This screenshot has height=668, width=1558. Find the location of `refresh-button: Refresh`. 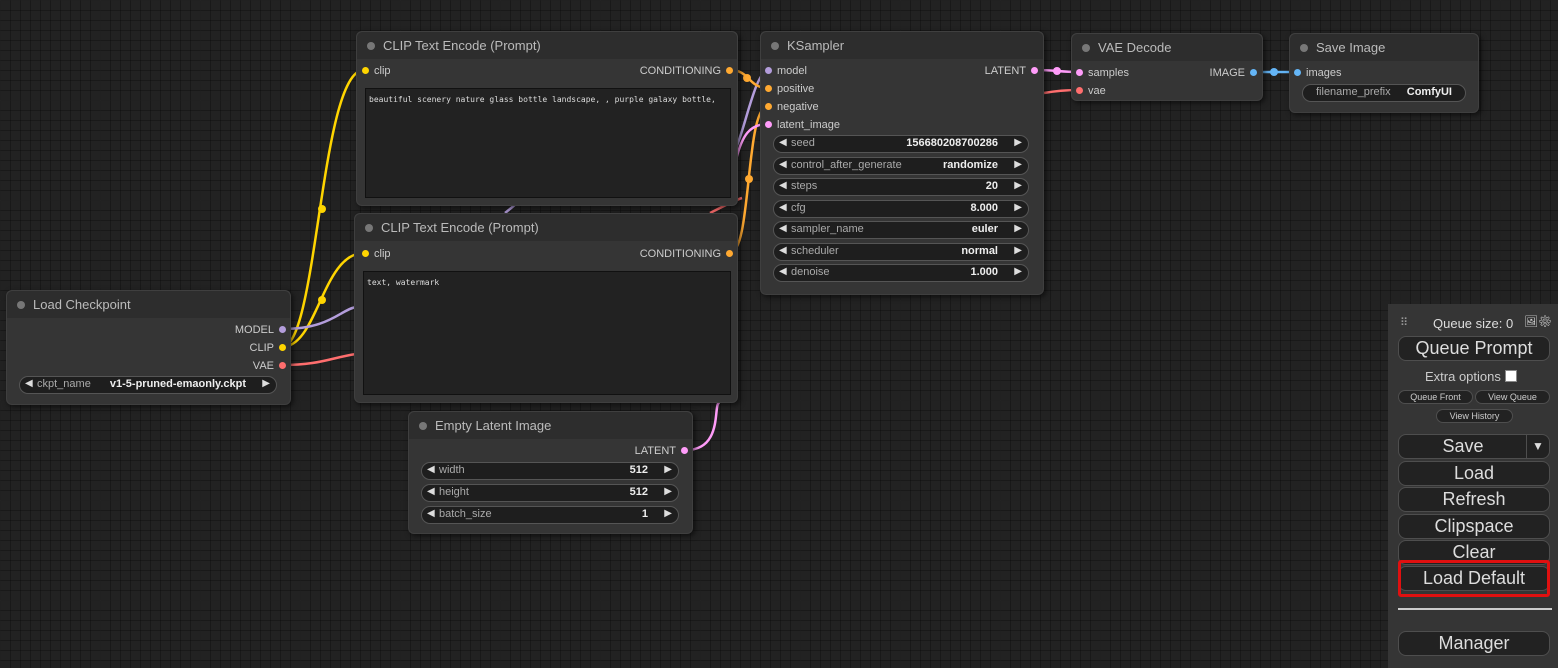

refresh-button: Refresh is located at coordinates (1474, 499).